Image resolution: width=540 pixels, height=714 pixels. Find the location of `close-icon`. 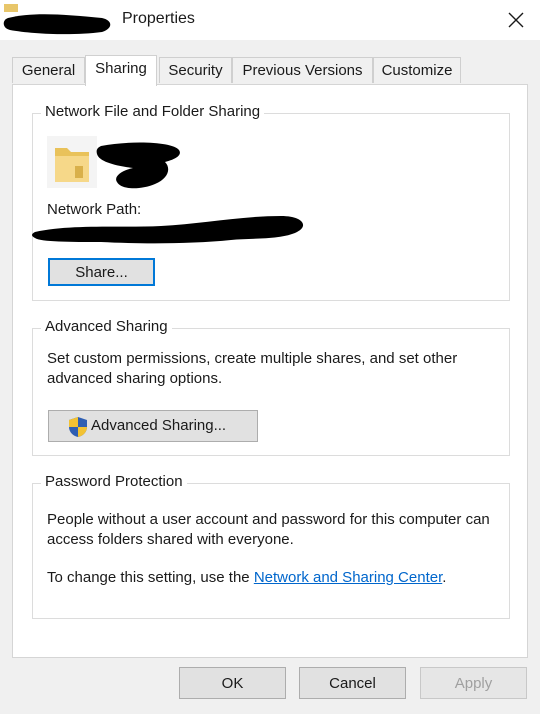

close-icon is located at coordinates (516, 20).